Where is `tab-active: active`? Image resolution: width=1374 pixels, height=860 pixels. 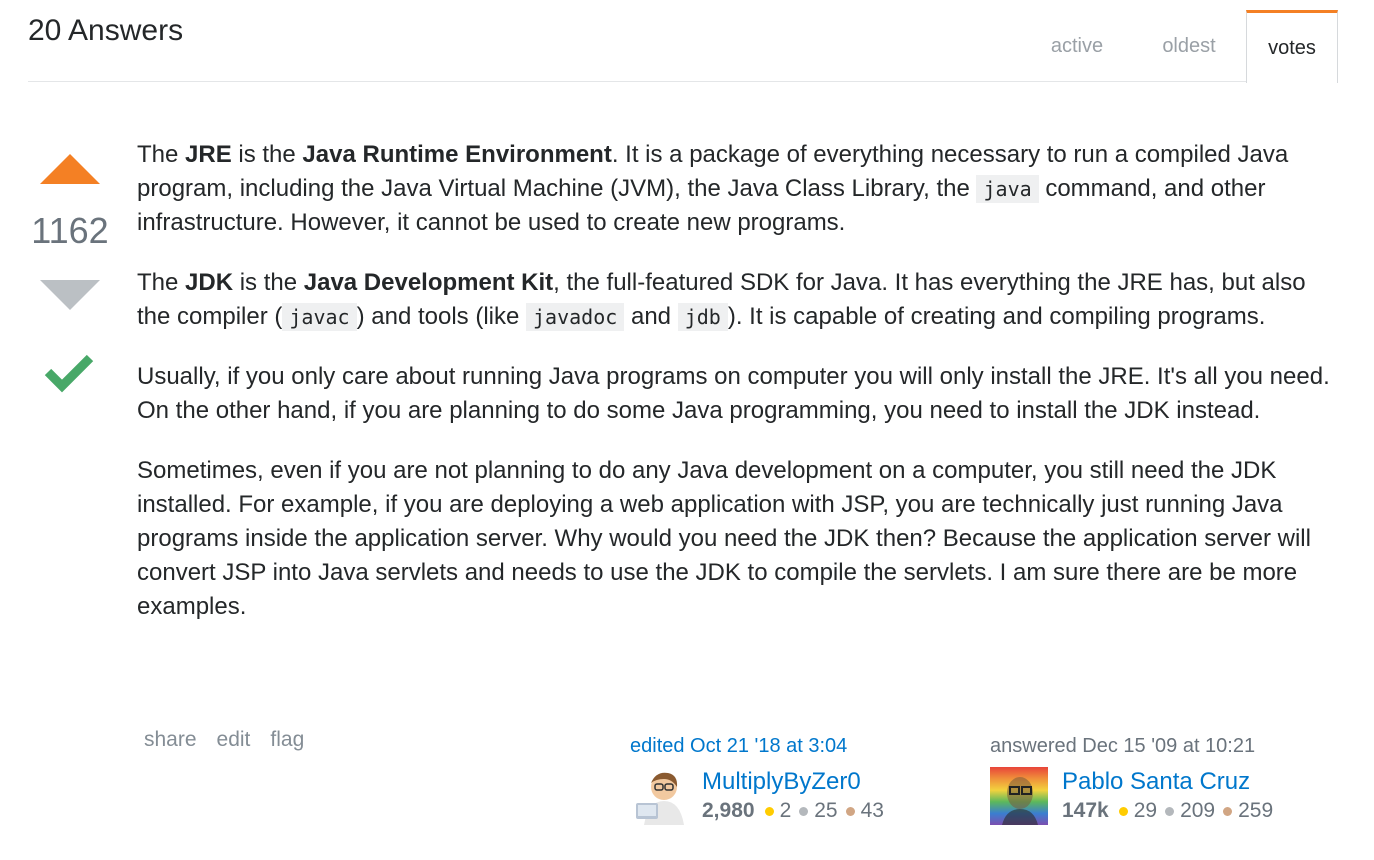
tab-active: active is located at coordinates (1077, 46).